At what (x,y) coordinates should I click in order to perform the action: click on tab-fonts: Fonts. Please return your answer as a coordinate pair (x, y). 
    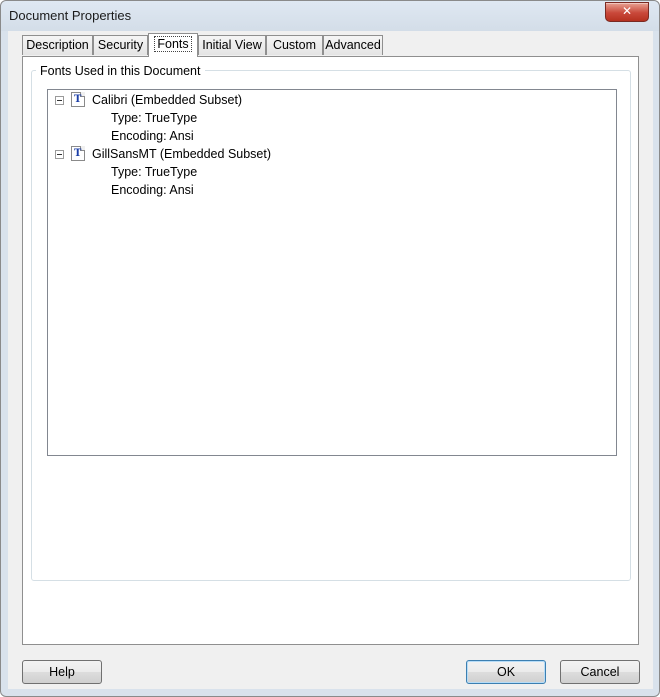
    Looking at the image, I should click on (173, 45).